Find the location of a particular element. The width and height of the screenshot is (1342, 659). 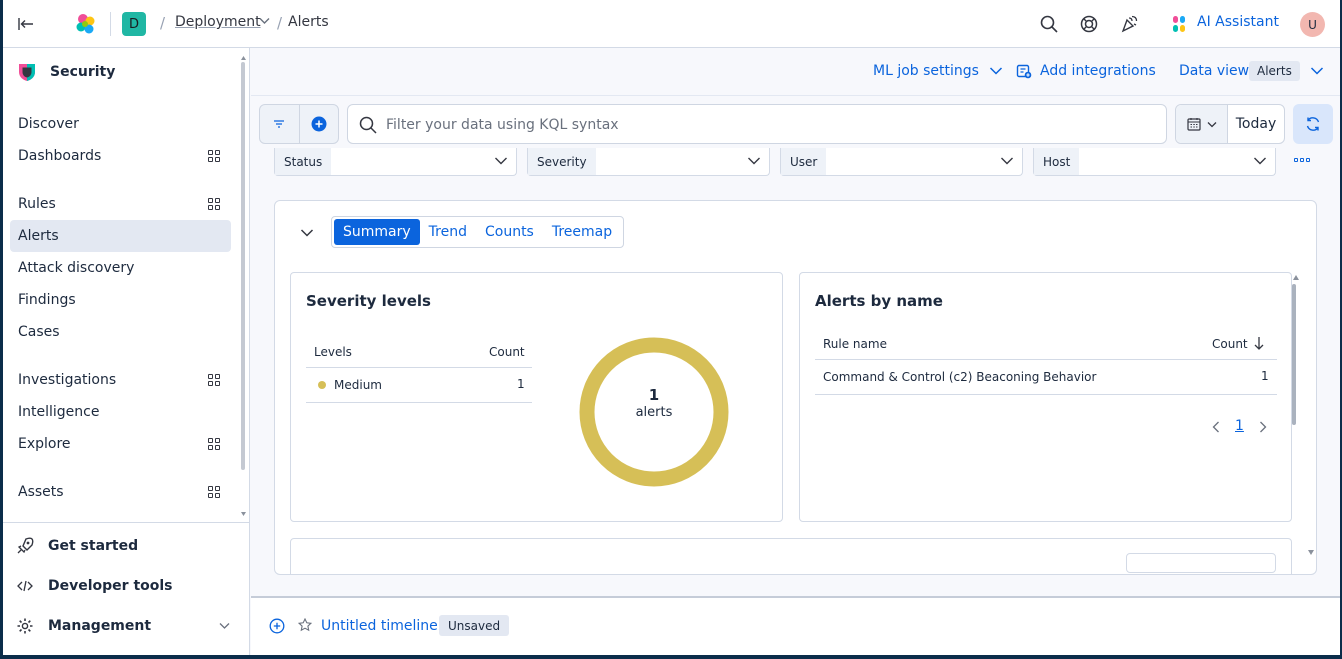

sidebar-item-label: Cases is located at coordinates (39, 332).